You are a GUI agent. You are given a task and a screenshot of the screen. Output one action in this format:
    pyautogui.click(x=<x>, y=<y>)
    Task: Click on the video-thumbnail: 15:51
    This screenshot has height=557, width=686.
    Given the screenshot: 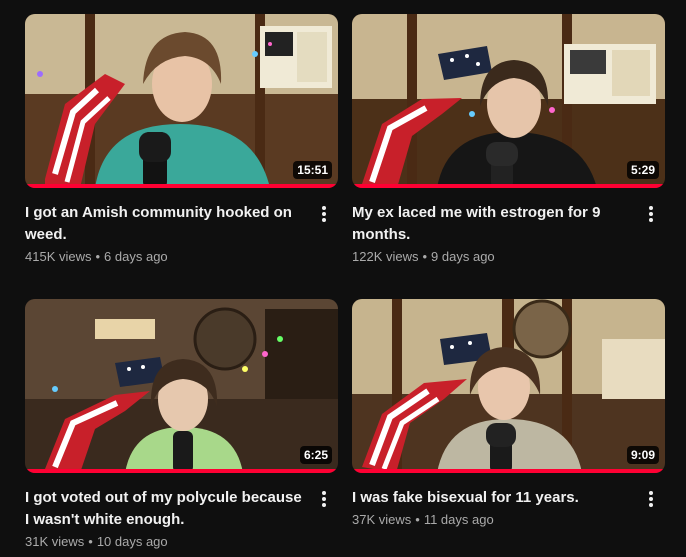 What is the action you would take?
    pyautogui.click(x=181, y=101)
    